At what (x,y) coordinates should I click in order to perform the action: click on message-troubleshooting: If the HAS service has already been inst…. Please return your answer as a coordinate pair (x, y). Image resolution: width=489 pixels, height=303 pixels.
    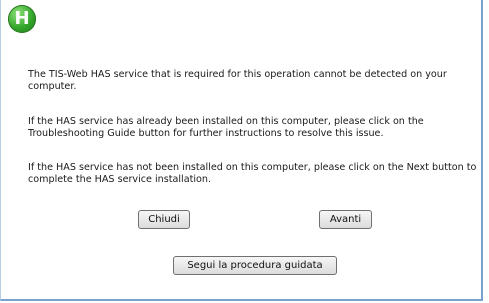
    Looking at the image, I should click on (226, 127).